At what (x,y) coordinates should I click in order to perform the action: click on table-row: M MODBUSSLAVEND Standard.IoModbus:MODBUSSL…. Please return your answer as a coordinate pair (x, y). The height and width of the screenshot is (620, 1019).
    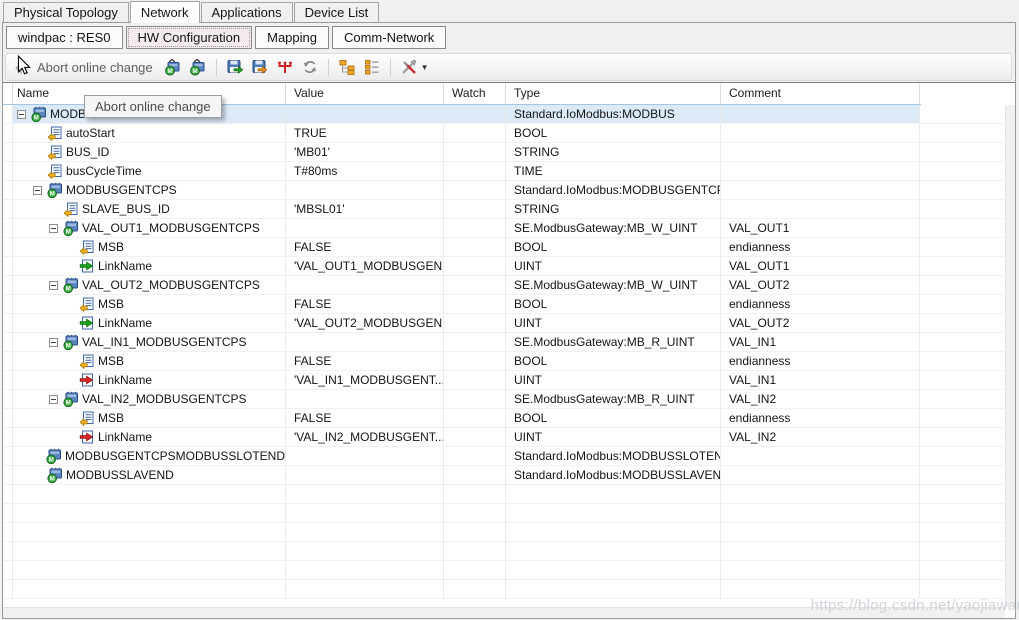
    Looking at the image, I should click on (504, 475).